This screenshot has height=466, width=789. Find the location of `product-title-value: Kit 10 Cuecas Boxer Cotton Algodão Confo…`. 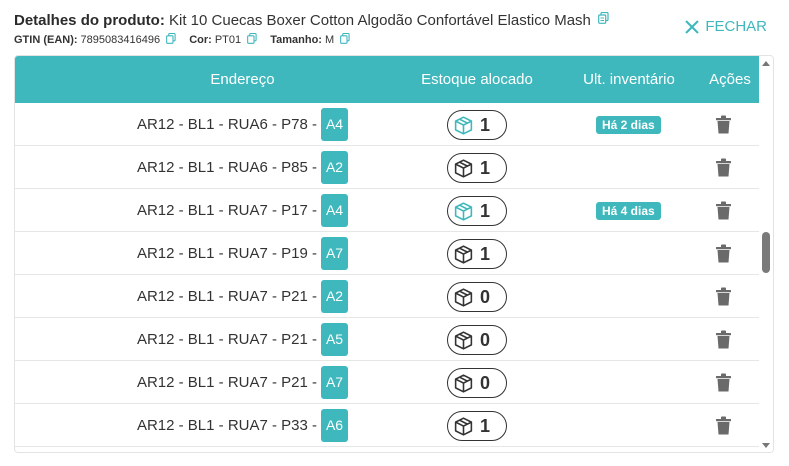

product-title-value: Kit 10 Cuecas Boxer Cotton Algodão Confo… is located at coordinates (380, 20).